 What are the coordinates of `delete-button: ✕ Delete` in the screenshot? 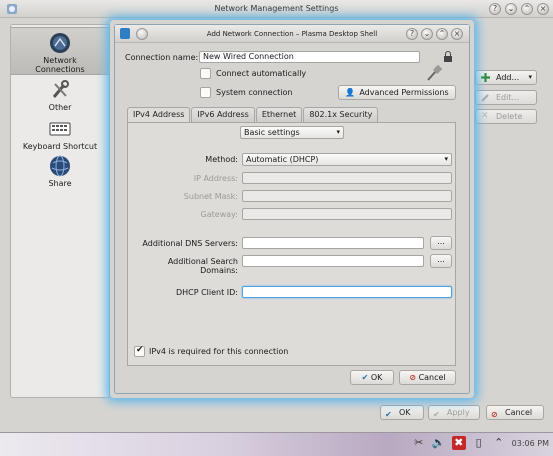 It's located at (506, 116).